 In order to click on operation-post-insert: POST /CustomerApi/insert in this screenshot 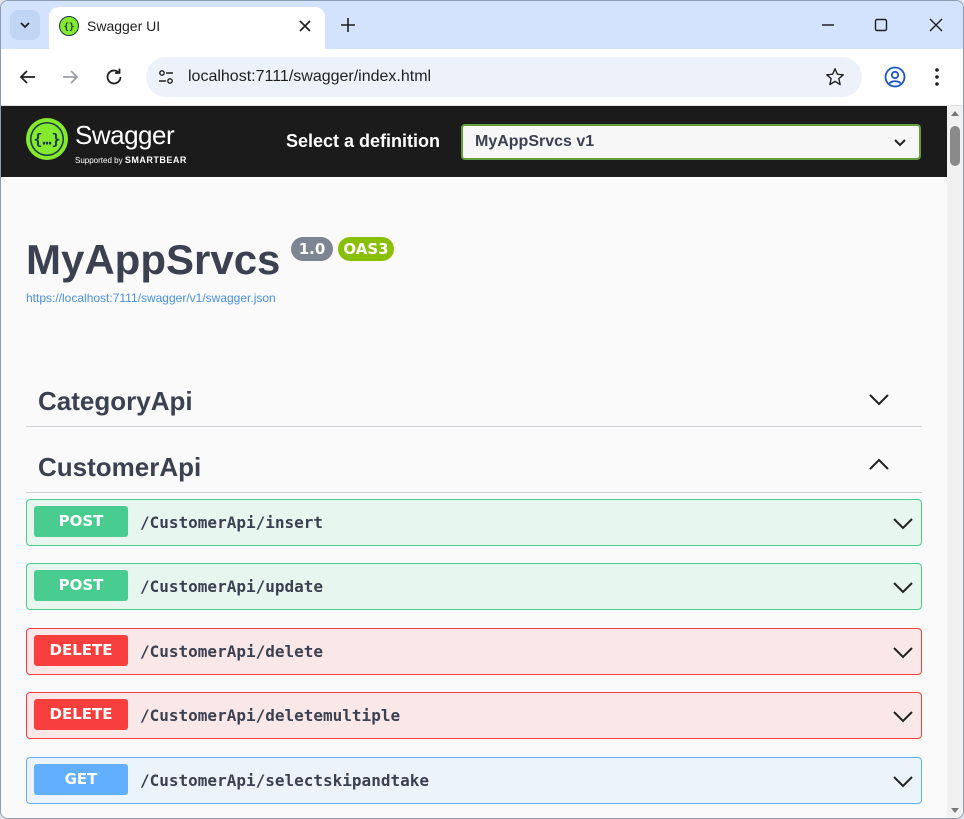, I will do `click(474, 522)`.